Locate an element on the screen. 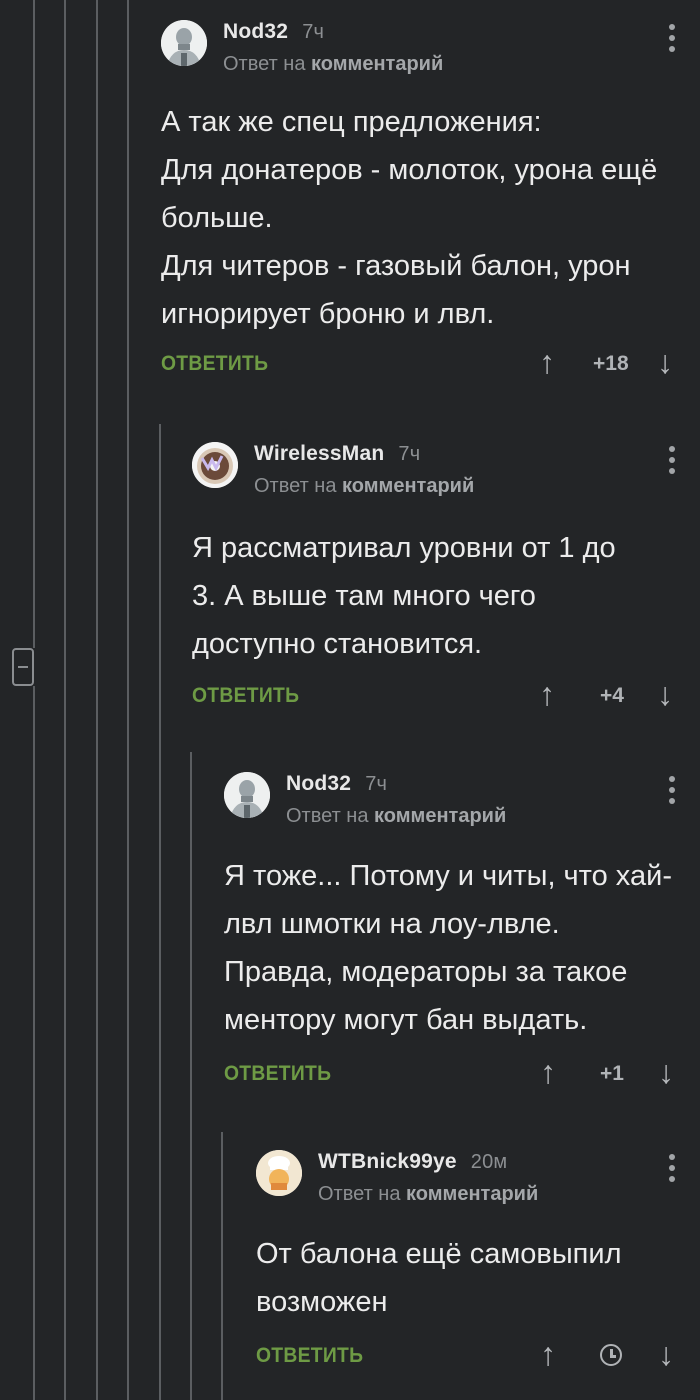 The height and width of the screenshot is (1400, 700). comment-score: +1 is located at coordinates (612, 1073).